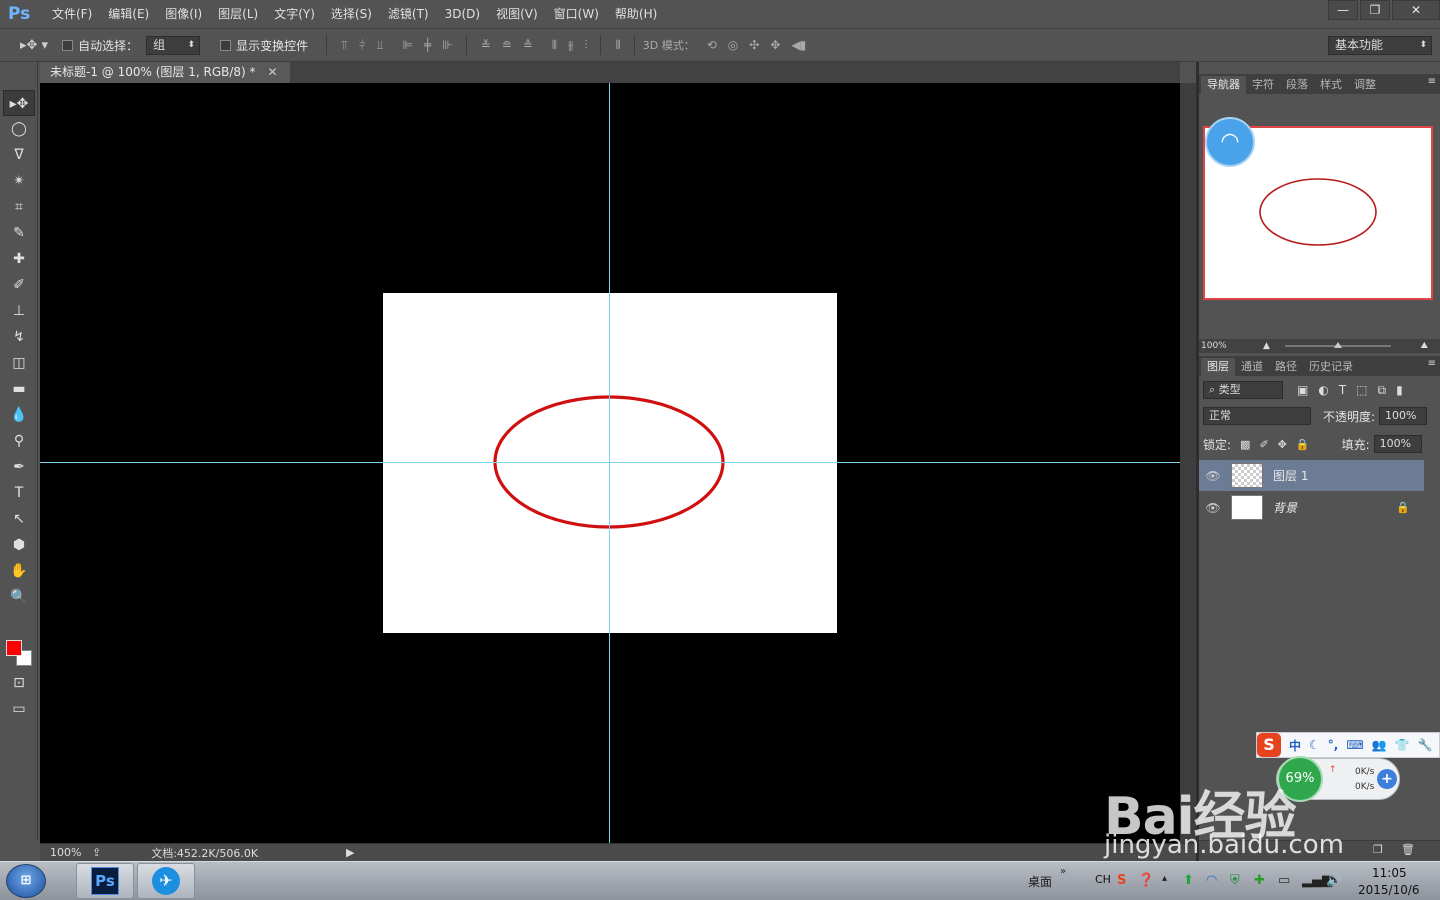 The image size is (1440, 900). Describe the element at coordinates (1040, 881) in the screenshot. I see `desktop-toolbar-label: 桌面` at that location.